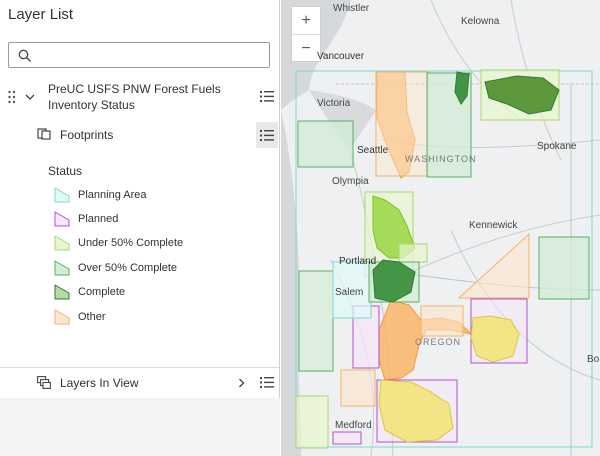  Describe the element at coordinates (350, 181) in the screenshot. I see `place-label: Olympia` at that location.